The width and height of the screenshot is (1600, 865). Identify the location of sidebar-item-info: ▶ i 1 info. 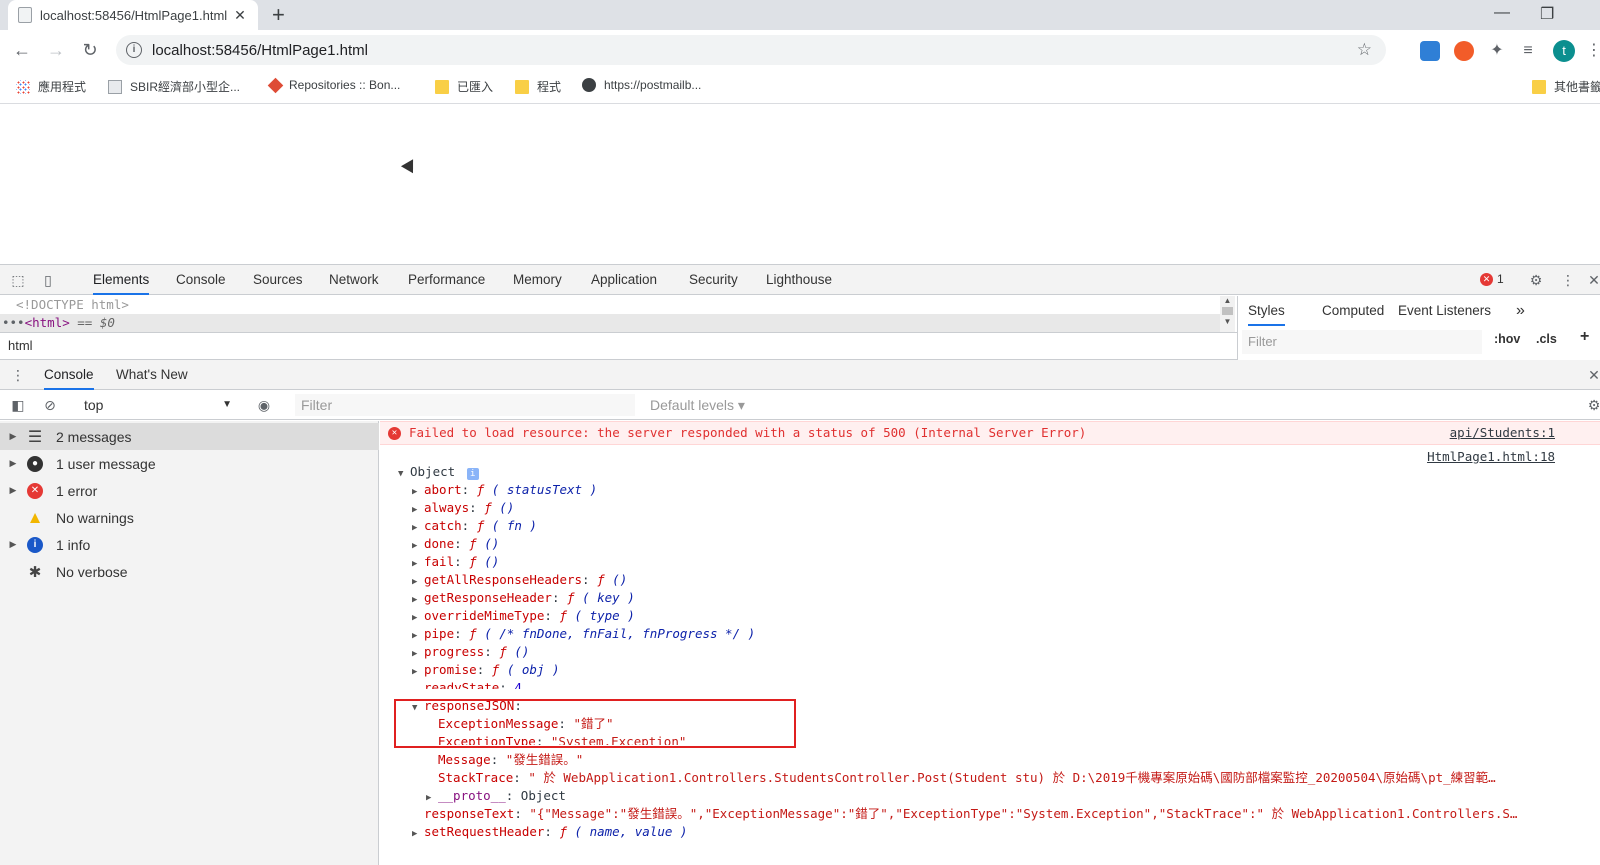
(189, 544).